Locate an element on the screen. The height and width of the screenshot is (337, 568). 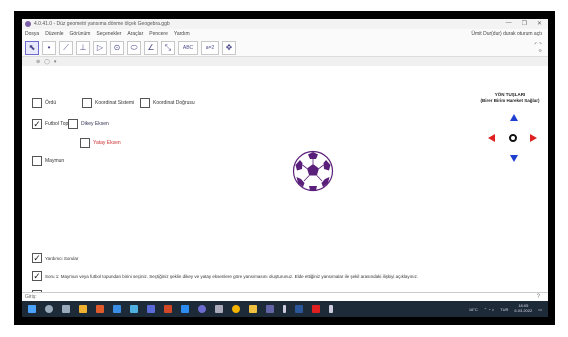
arrow-down-button is located at coordinates (514, 158).